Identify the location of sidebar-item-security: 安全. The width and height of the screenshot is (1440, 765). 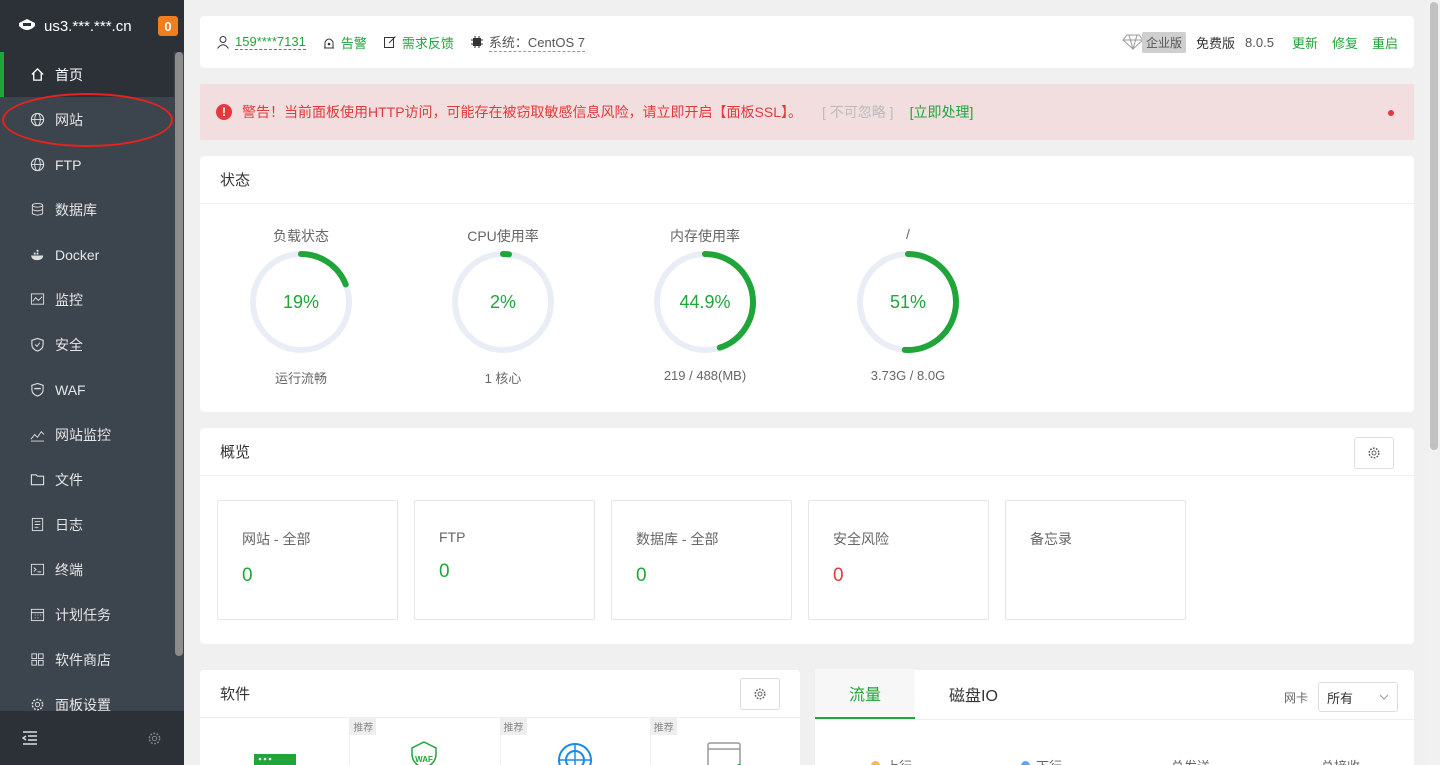
(87, 344).